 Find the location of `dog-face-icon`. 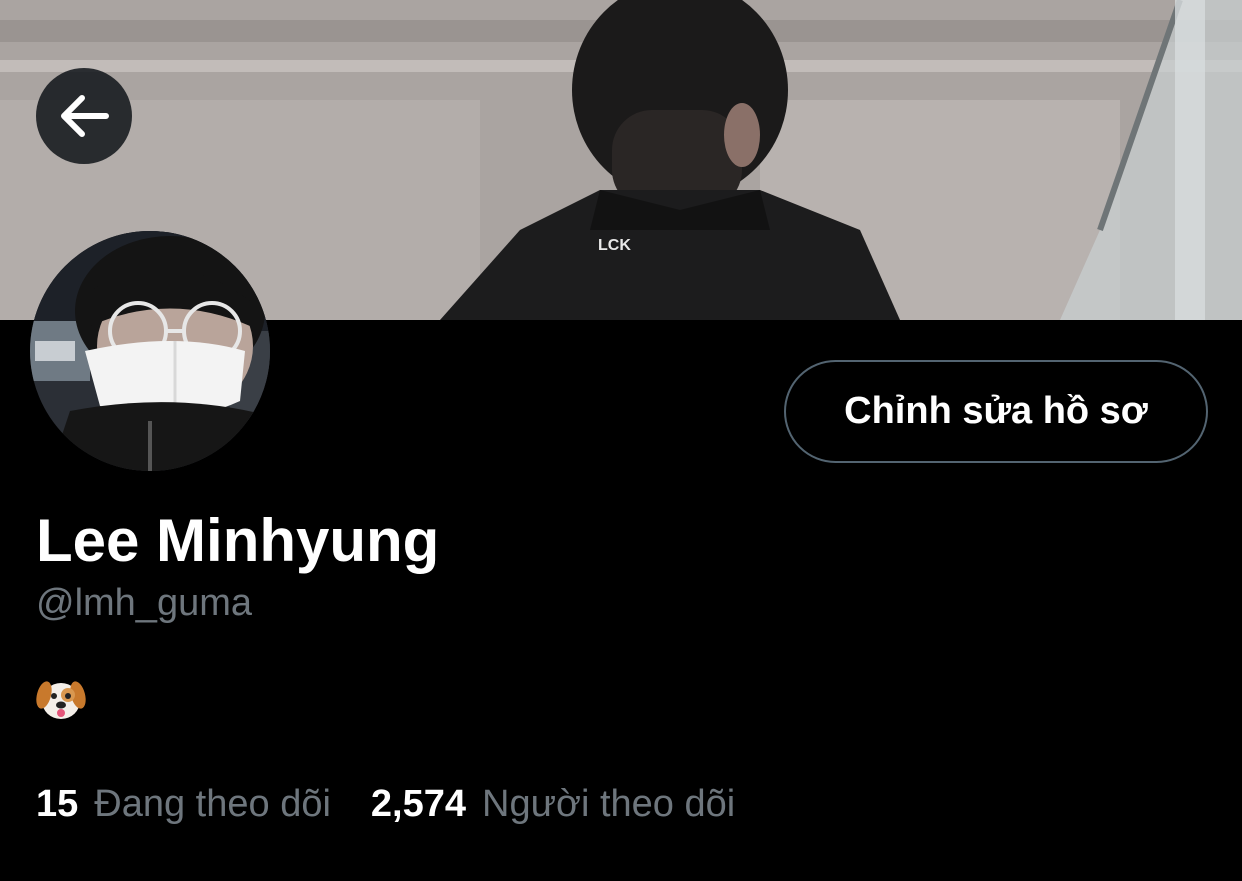

dog-face-icon is located at coordinates (61, 700).